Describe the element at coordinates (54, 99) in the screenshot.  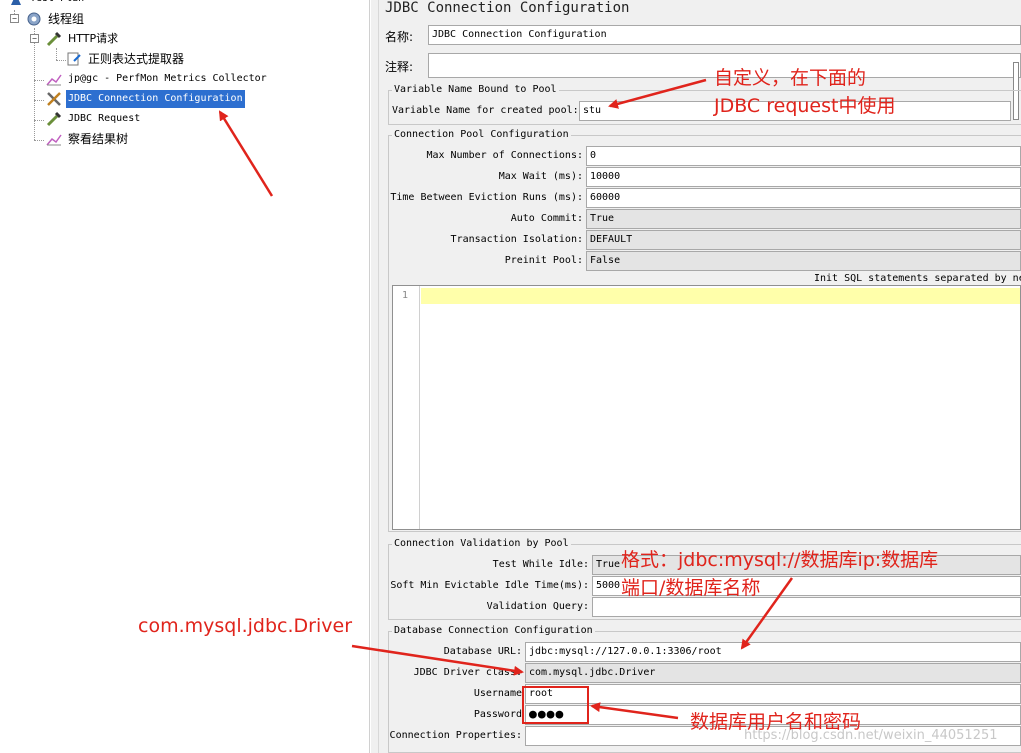
I see `wrench-icon` at that location.